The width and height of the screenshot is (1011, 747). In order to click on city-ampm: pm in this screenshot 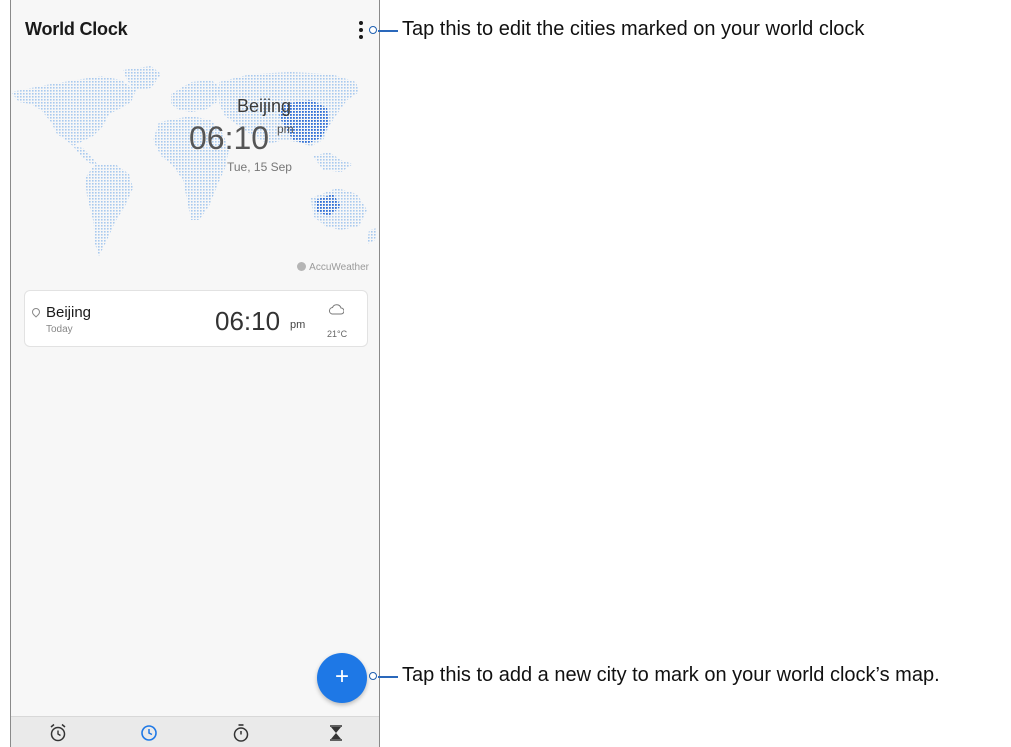, I will do `click(298, 325)`.